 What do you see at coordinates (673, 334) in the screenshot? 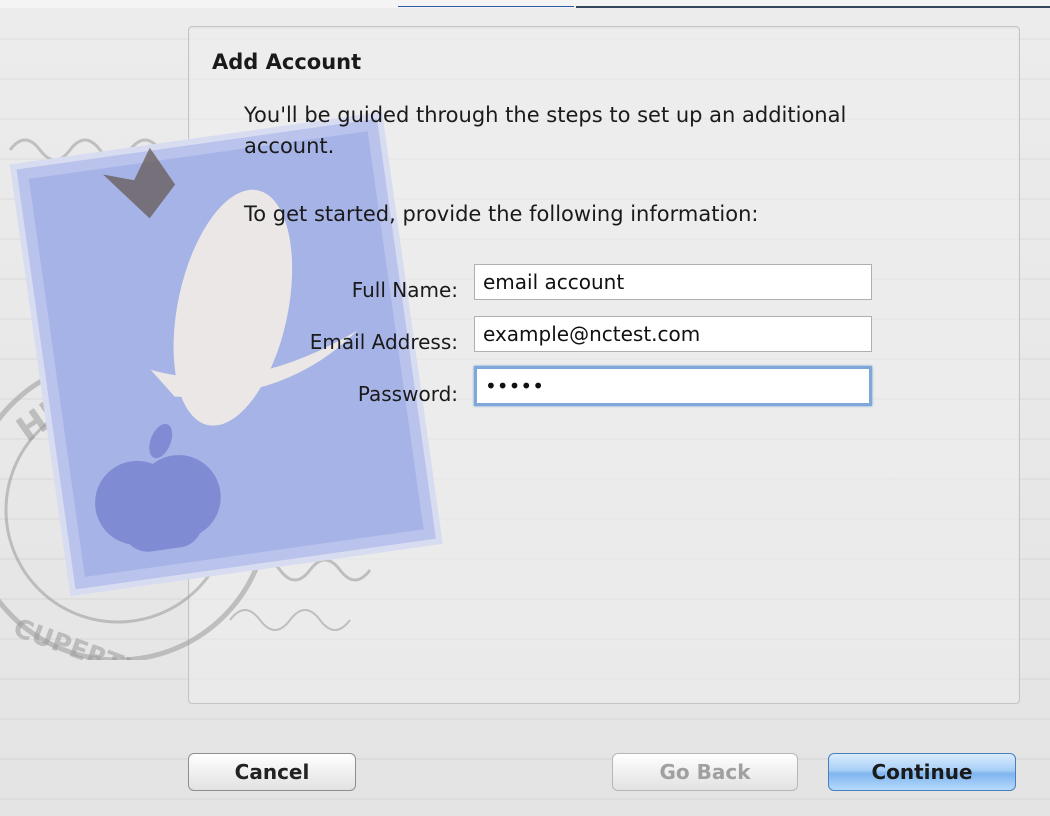
I see `email-address-field` at bounding box center [673, 334].